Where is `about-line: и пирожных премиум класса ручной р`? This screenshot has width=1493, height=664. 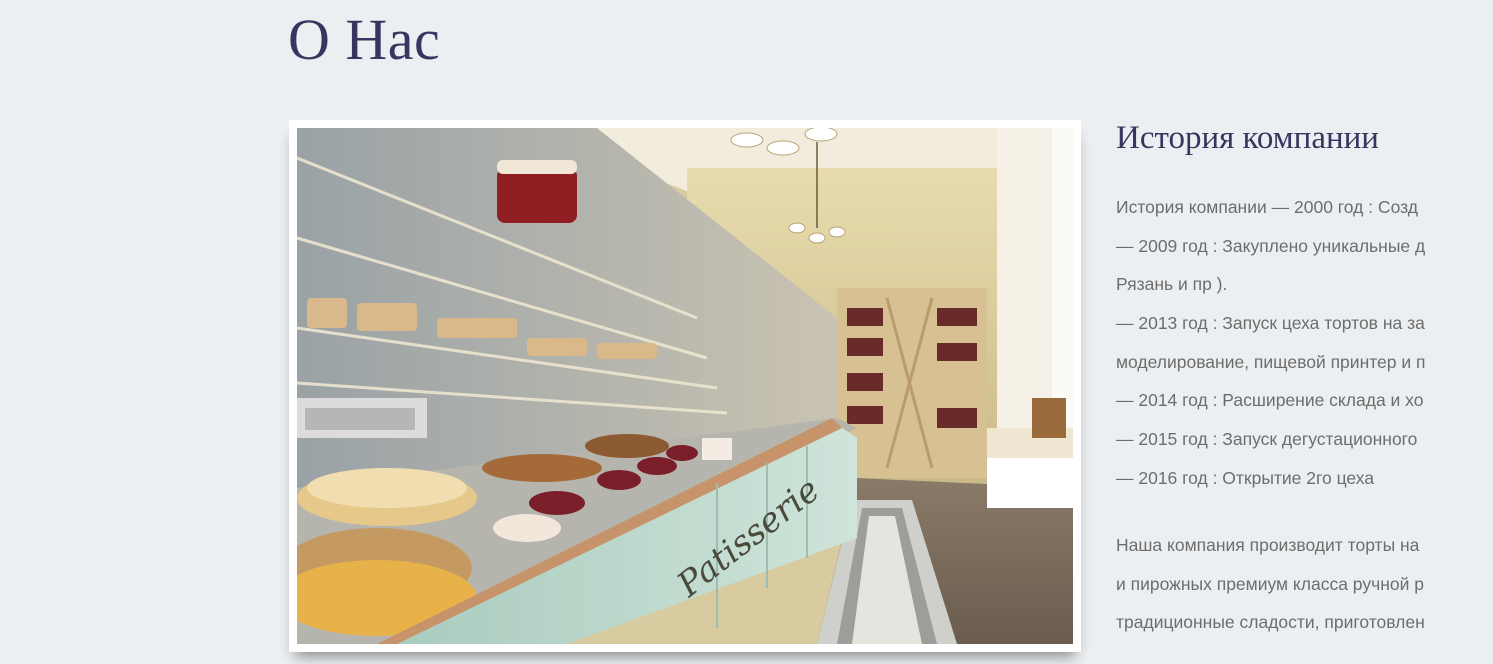
about-line: и пирожных премиум класса ручной р is located at coordinates (1270, 583).